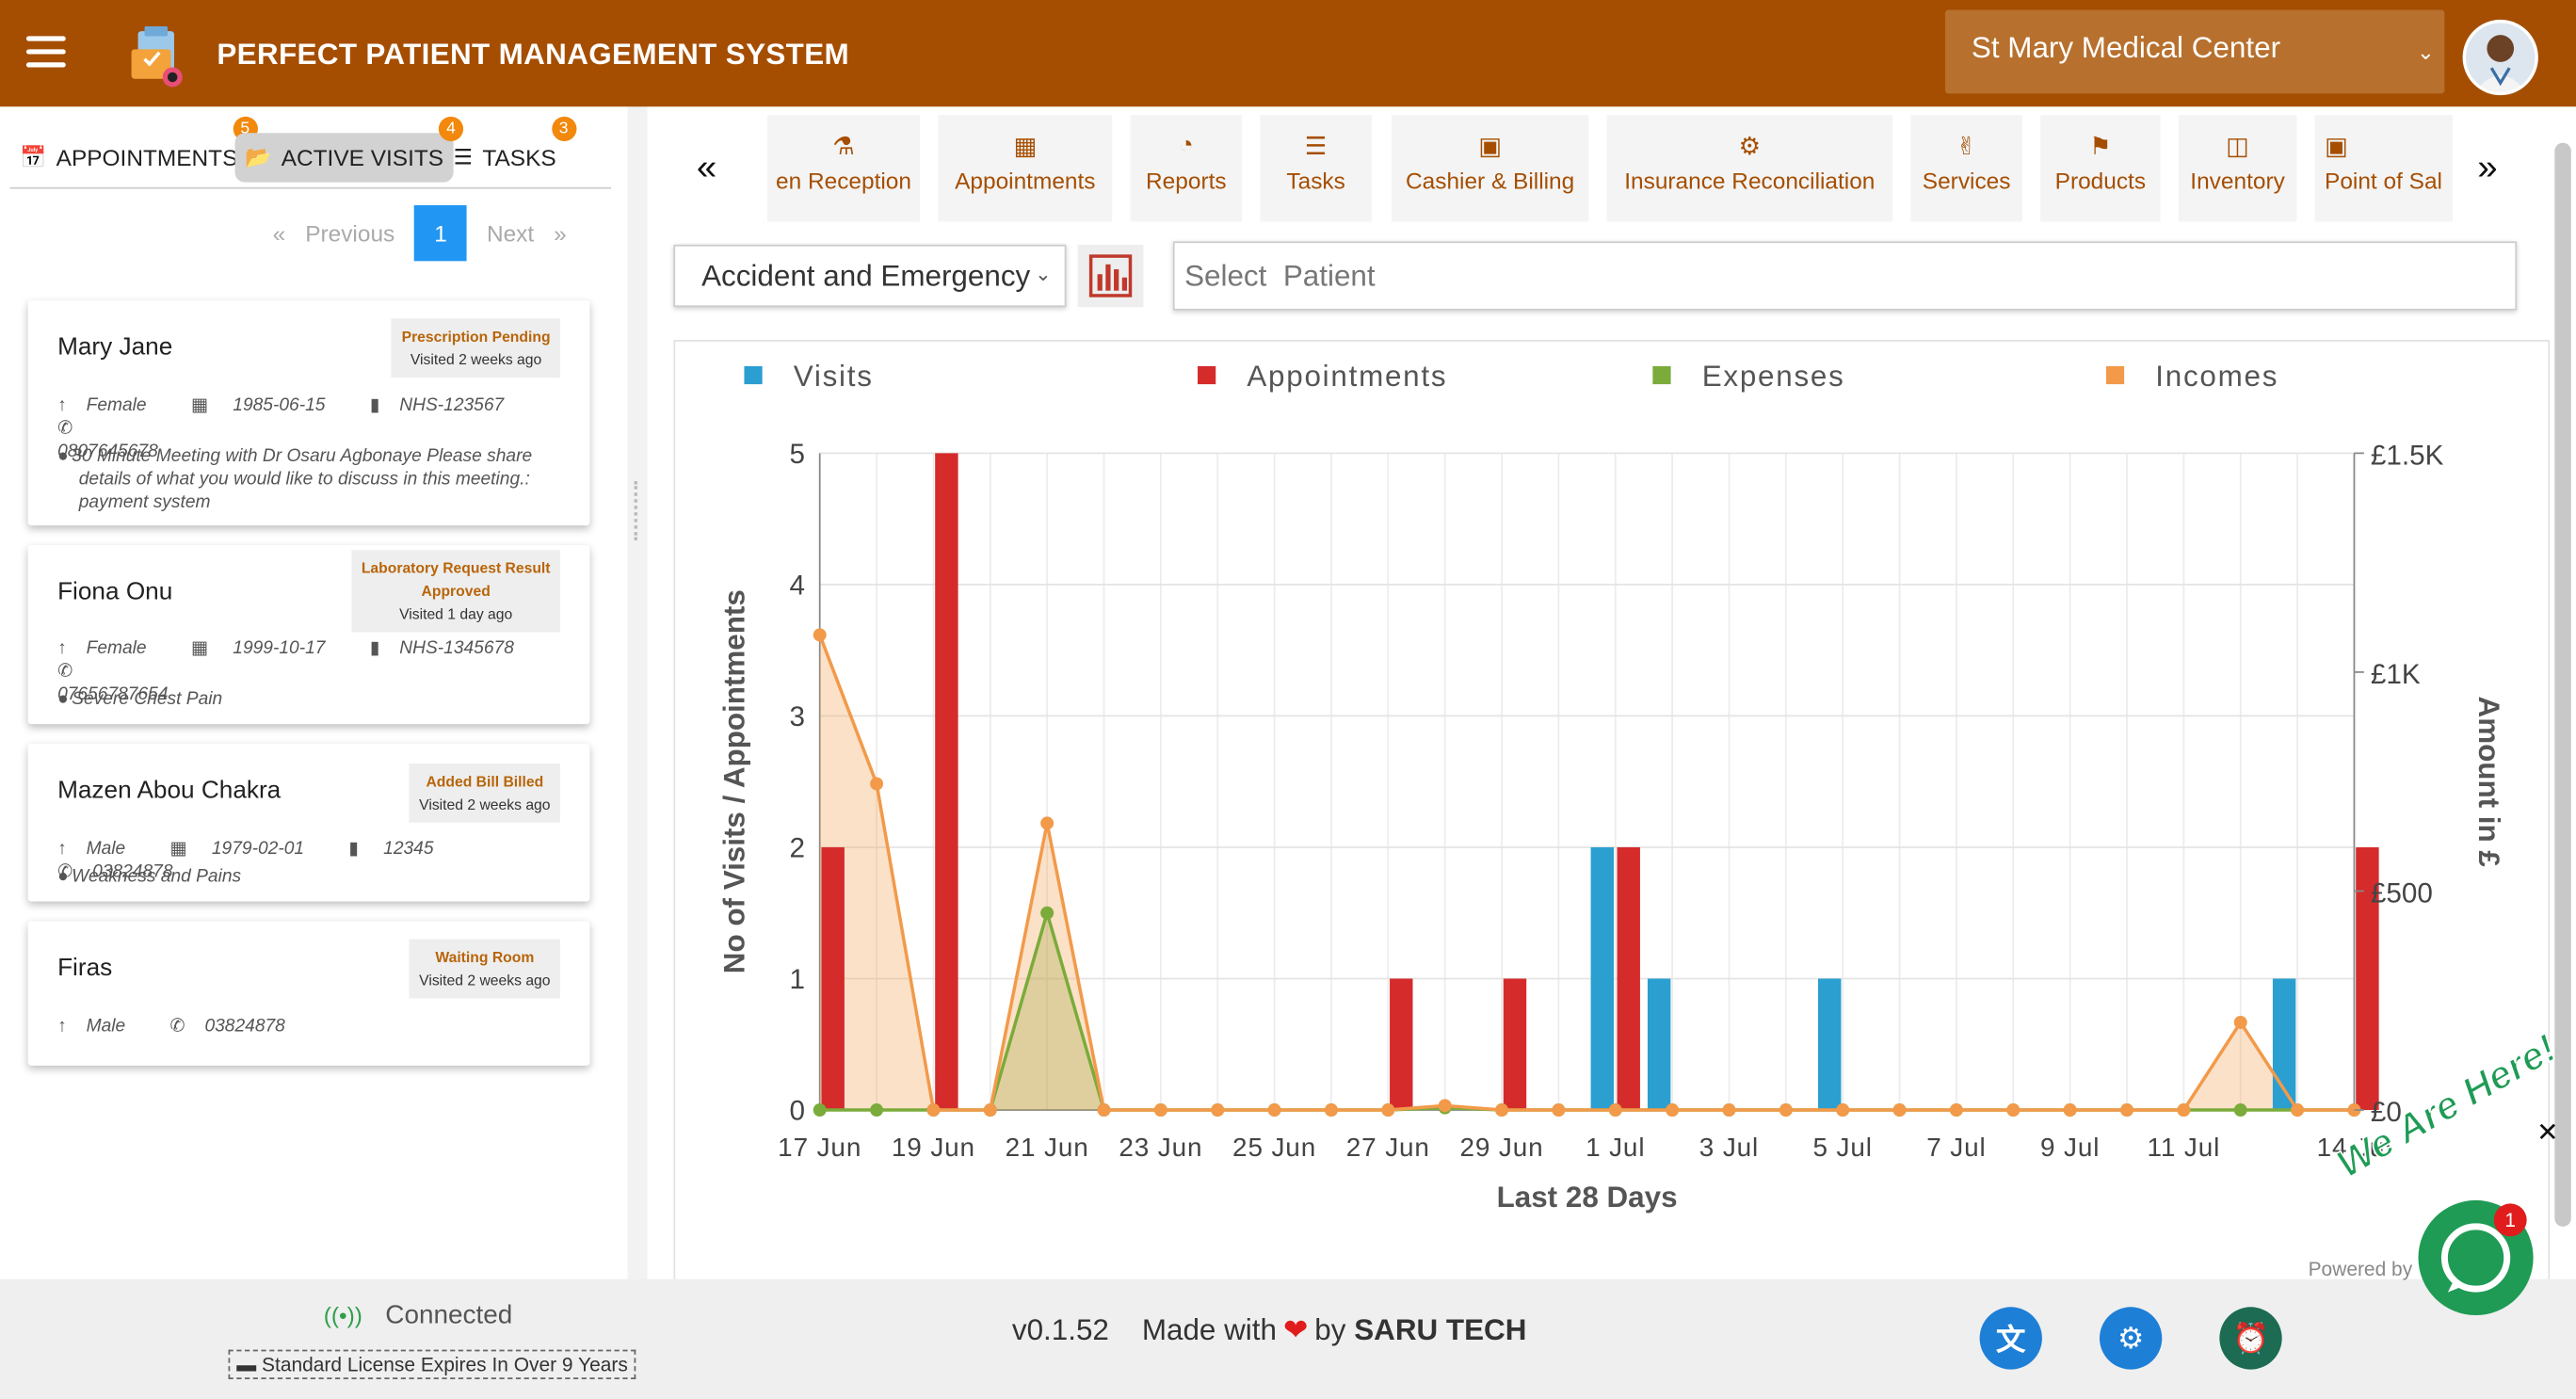 The height and width of the screenshot is (1399, 2576). I want to click on module-insurance-reconciliation: ⚙ Insurance Reconciliation, so click(1749, 168).